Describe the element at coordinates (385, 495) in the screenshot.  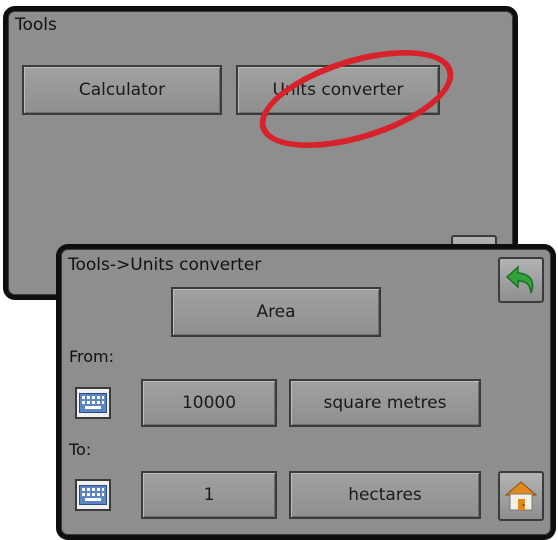
I see `to-unit-select: hectares` at that location.